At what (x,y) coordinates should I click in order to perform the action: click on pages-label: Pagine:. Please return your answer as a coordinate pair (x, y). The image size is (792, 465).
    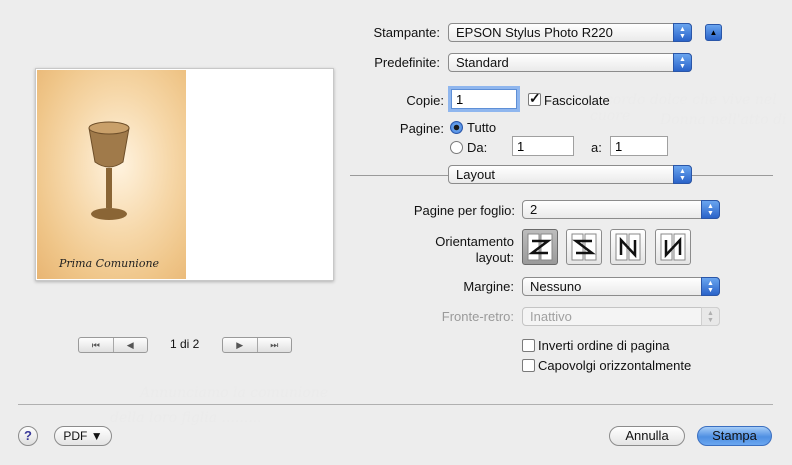
    Looking at the image, I should click on (421, 128).